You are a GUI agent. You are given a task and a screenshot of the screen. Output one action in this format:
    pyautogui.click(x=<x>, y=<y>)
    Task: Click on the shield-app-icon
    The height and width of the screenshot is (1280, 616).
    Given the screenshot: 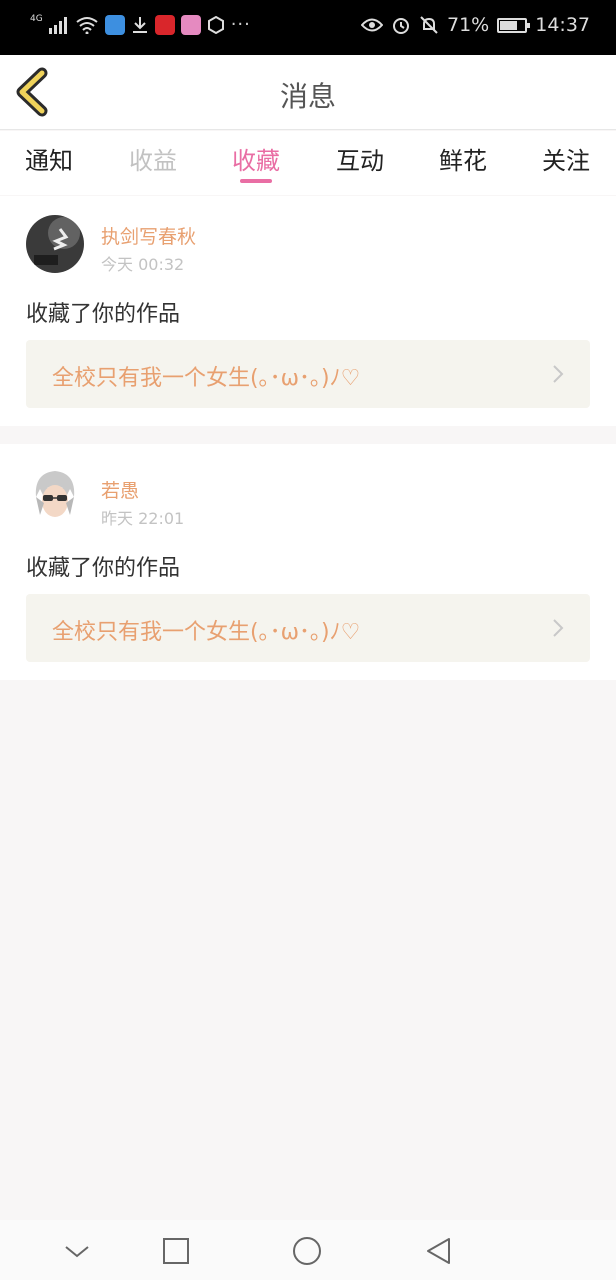 What is the action you would take?
    pyautogui.click(x=215, y=24)
    